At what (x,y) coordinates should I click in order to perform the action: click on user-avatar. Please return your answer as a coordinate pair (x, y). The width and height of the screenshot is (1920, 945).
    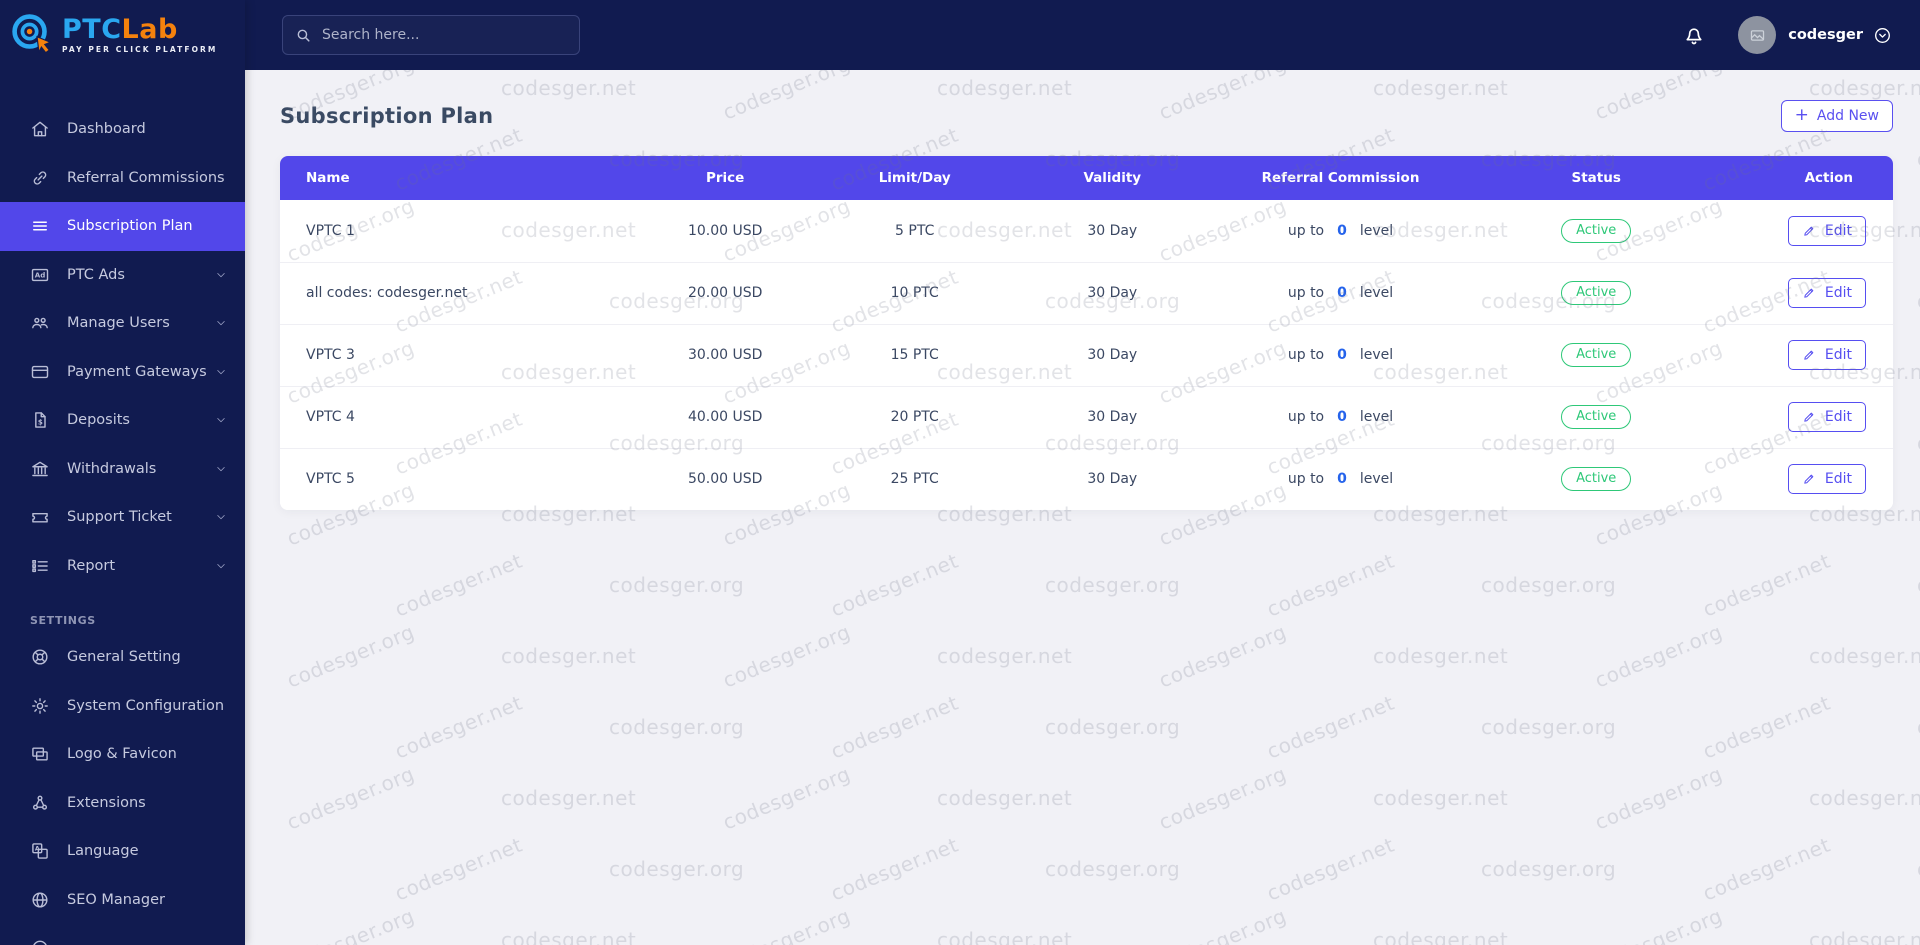
    Looking at the image, I should click on (1757, 35).